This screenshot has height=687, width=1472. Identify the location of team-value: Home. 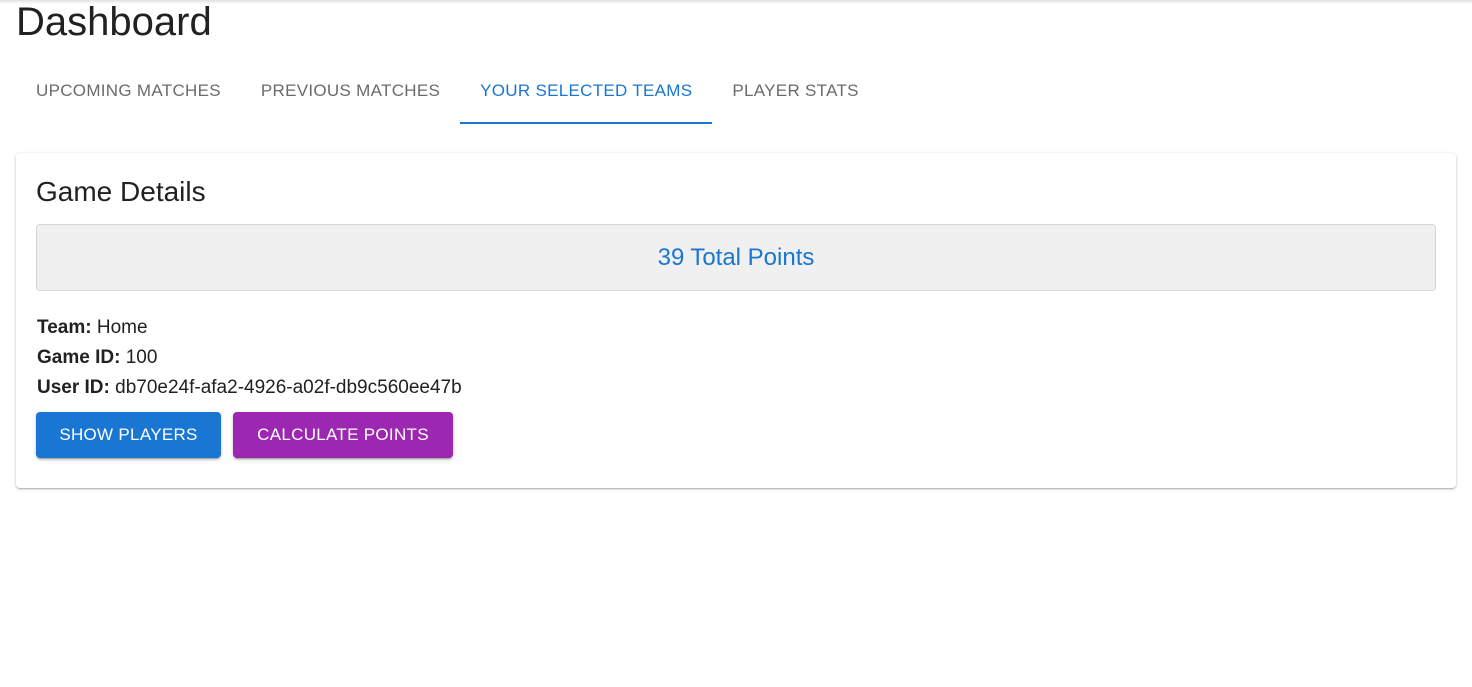
(122, 327).